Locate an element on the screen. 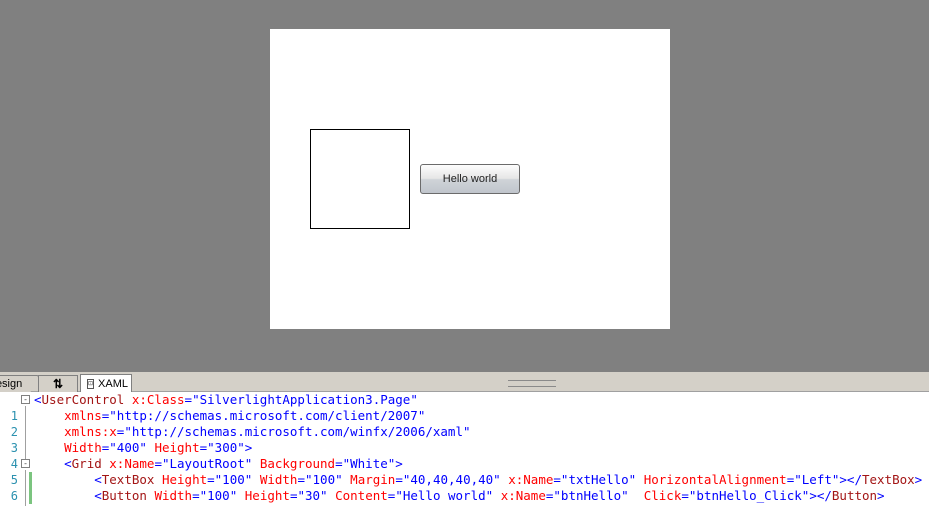  xml-attr: HorizontalAlignment is located at coordinates (715, 479).